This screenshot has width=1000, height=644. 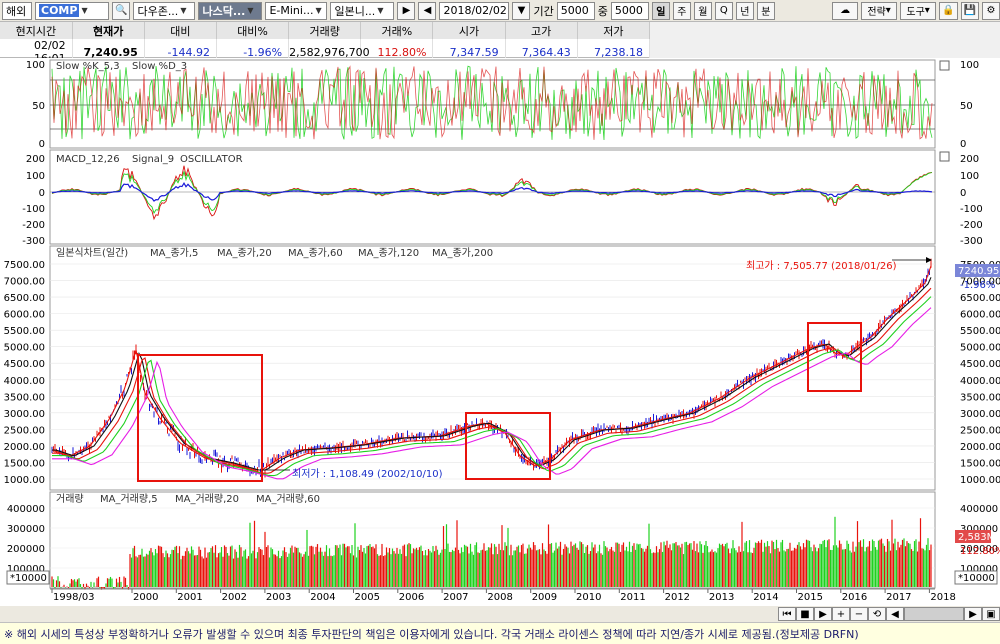 I want to click on price-tick-left: 7500.00, so click(x=24, y=265).